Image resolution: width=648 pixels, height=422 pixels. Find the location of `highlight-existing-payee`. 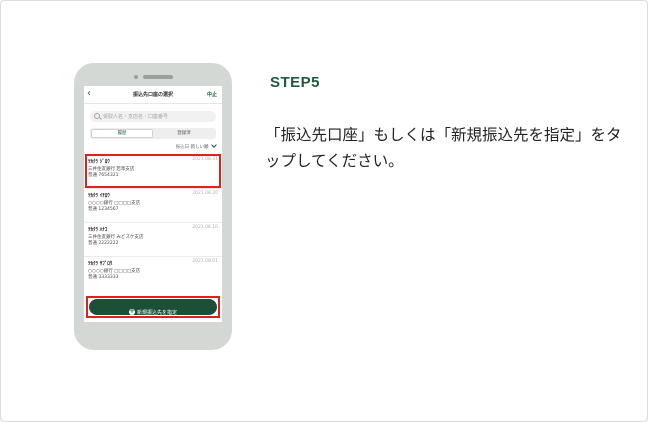

highlight-existing-payee is located at coordinates (153, 171).